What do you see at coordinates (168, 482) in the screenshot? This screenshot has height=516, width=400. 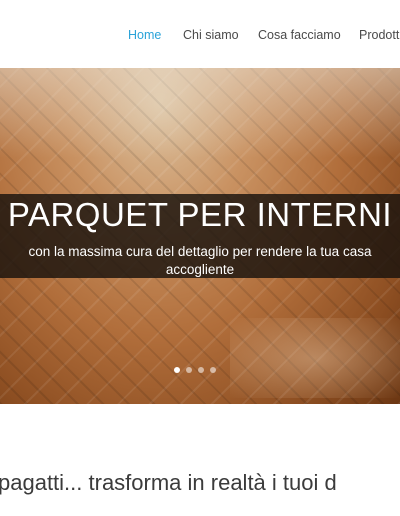 I see `page-headline: pagatti... trasforma in realtà i tuoi d` at bounding box center [168, 482].